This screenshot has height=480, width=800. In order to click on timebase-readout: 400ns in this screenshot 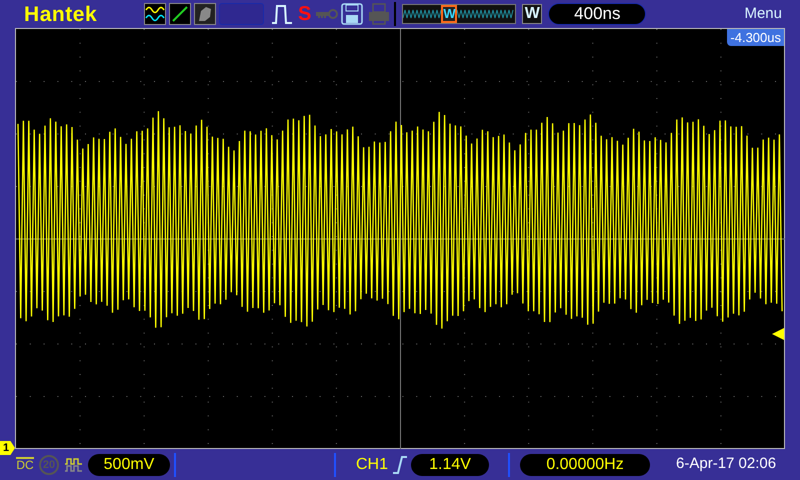, I will do `click(597, 14)`.